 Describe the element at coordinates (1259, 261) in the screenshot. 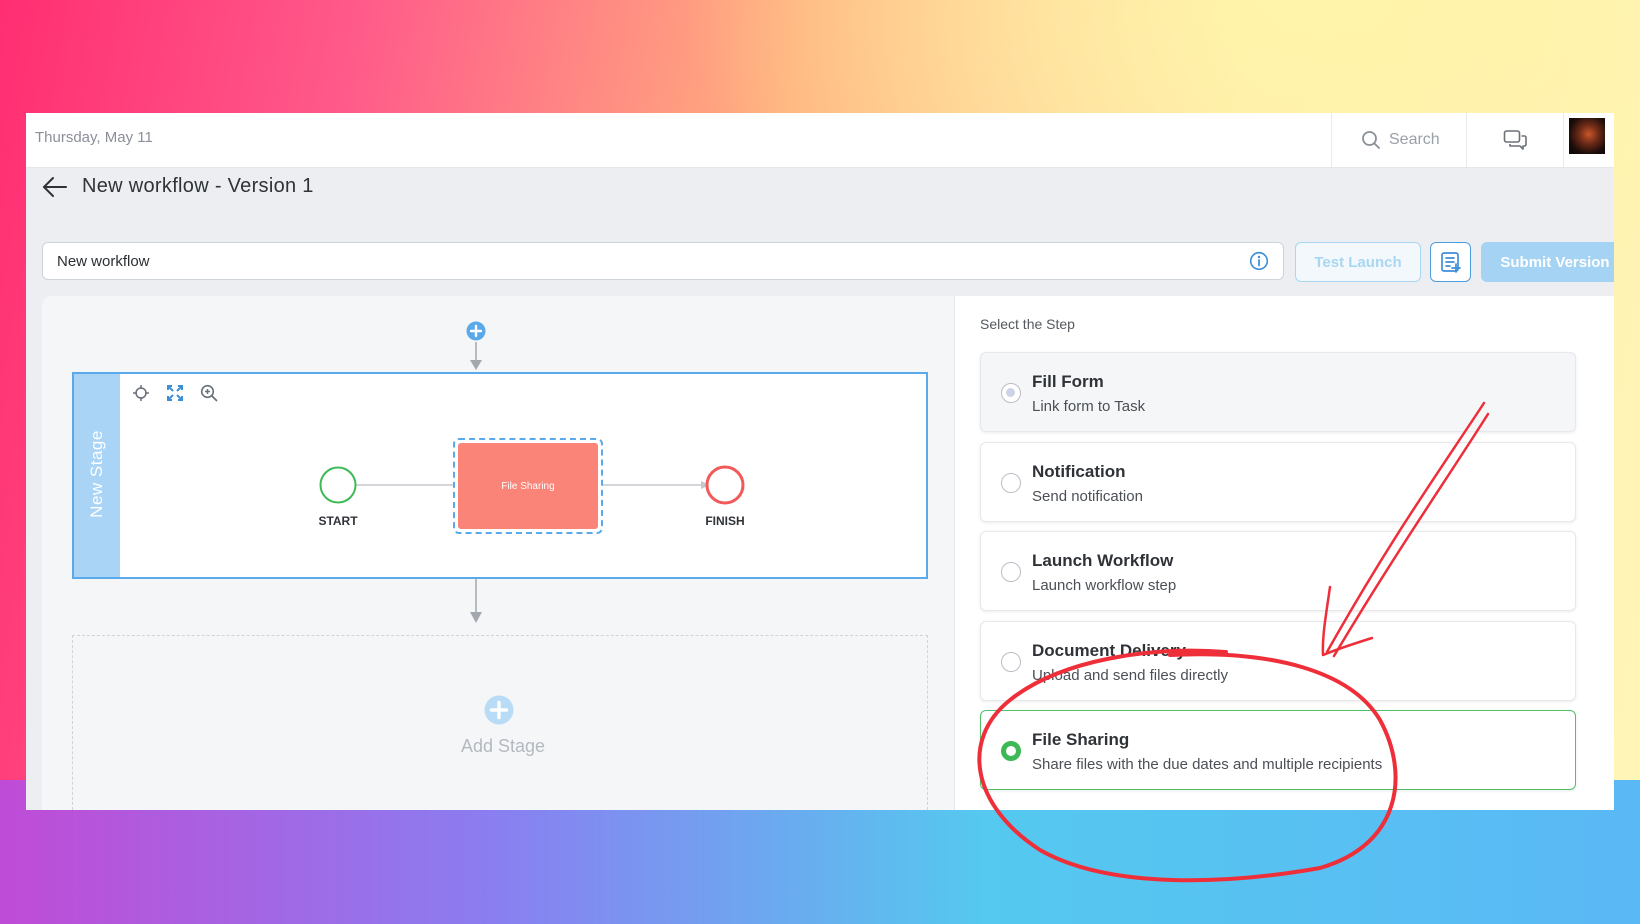

I see `info-icon` at that location.